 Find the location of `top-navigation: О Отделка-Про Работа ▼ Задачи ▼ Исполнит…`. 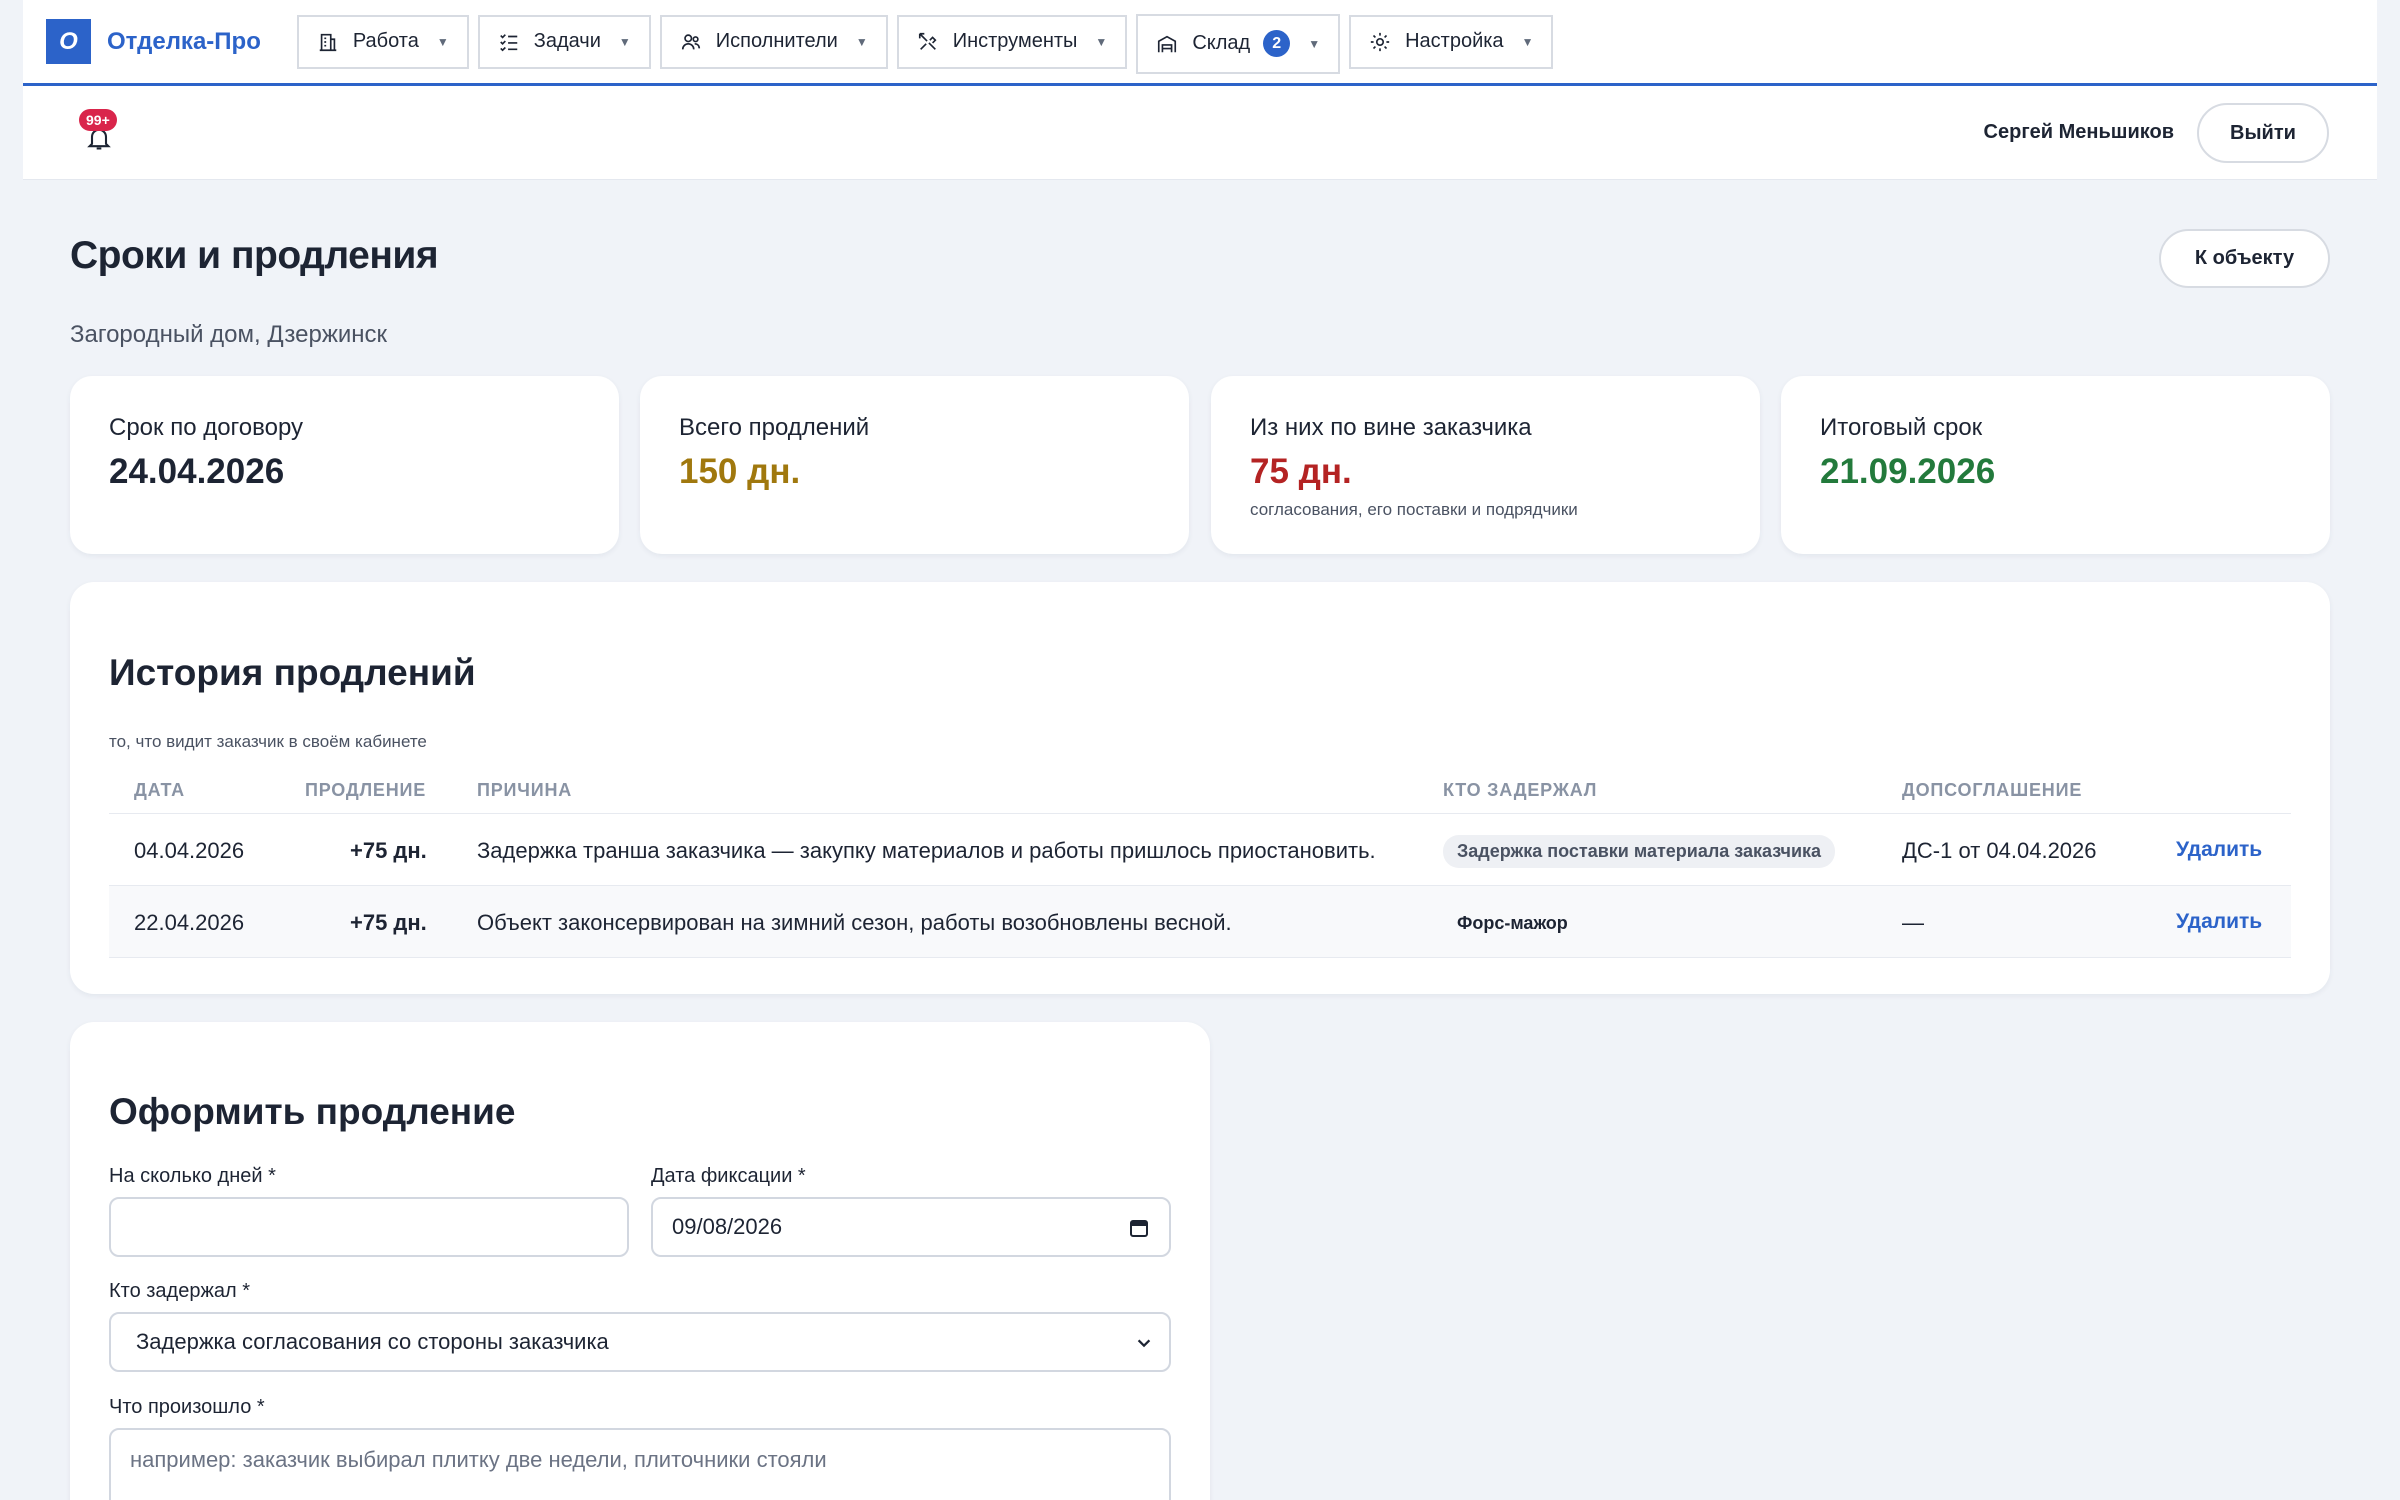

top-navigation: О Отделка-Про Работа ▼ Задачи ▼ Исполнит… is located at coordinates (1200, 43).